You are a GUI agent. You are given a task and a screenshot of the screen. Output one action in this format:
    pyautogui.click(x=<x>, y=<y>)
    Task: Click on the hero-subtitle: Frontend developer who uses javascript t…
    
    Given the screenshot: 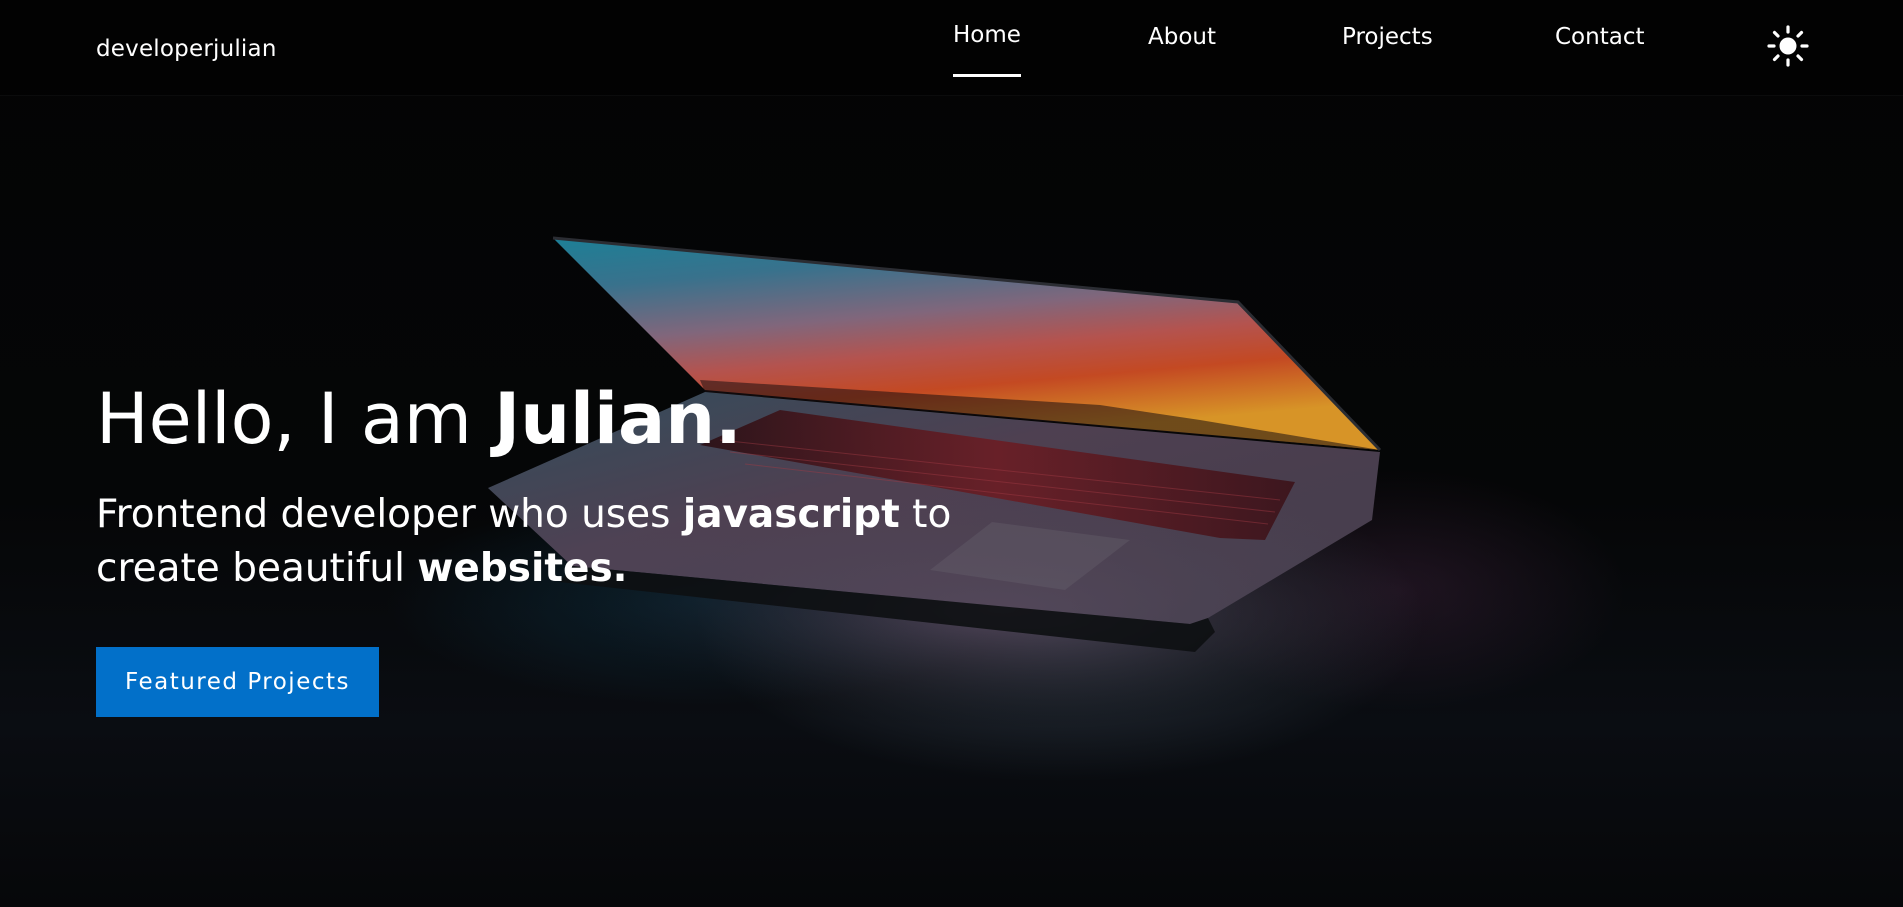 What is the action you would take?
    pyautogui.click(x=566, y=542)
    